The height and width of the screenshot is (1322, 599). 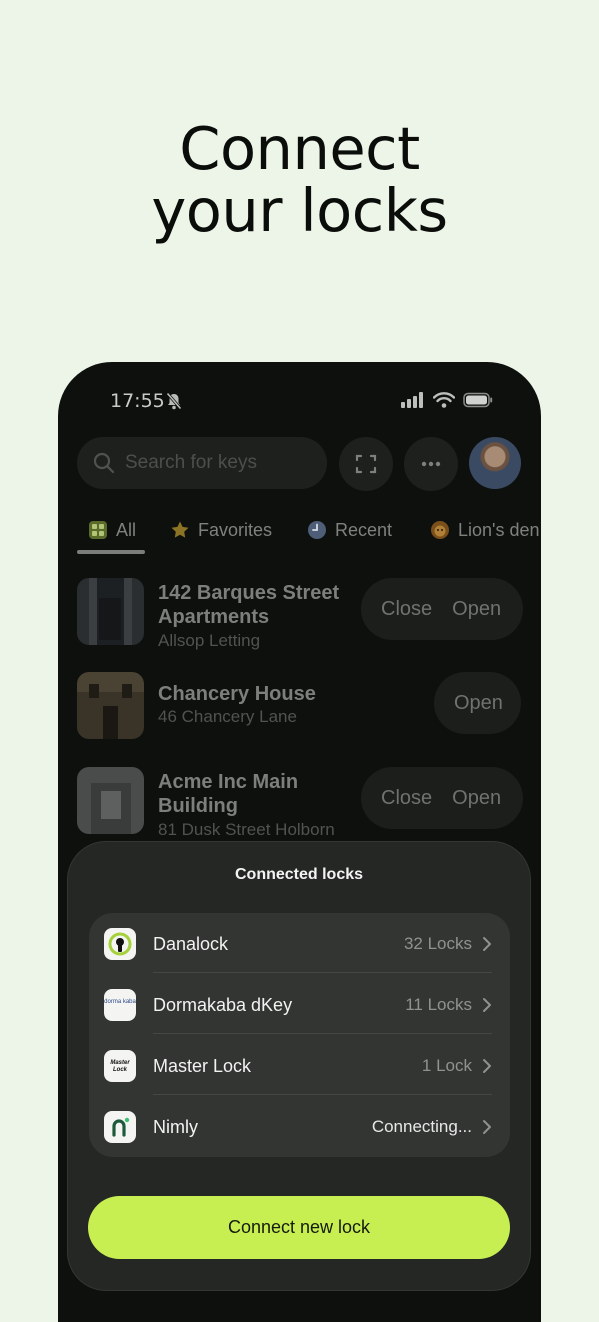 I want to click on tab-favorites: Favorites, so click(x=221, y=530).